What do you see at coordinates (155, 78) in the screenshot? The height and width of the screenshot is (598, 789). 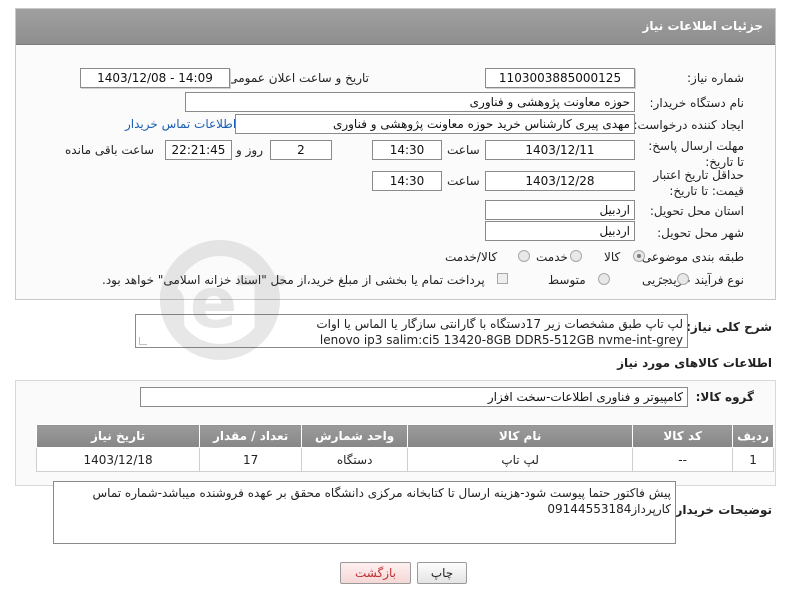 I see `announce-field: 1403/12/08 - 14:09` at bounding box center [155, 78].